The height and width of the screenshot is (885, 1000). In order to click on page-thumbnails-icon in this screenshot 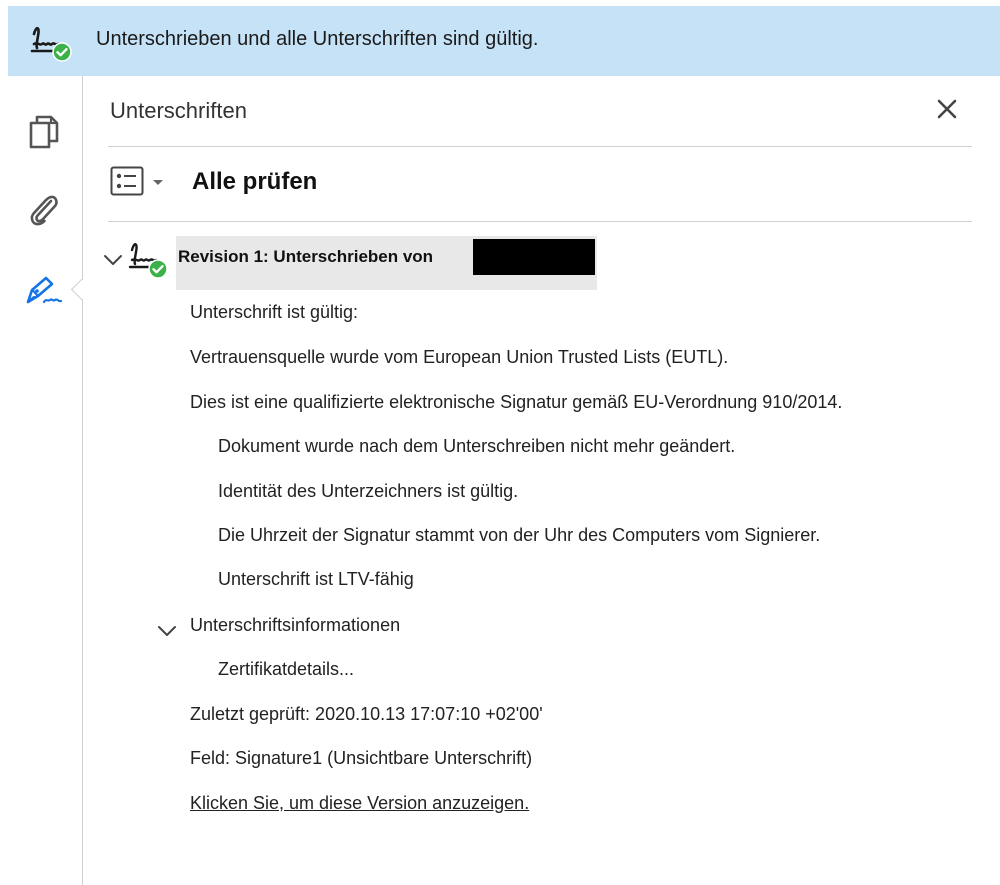, I will do `click(44, 134)`.